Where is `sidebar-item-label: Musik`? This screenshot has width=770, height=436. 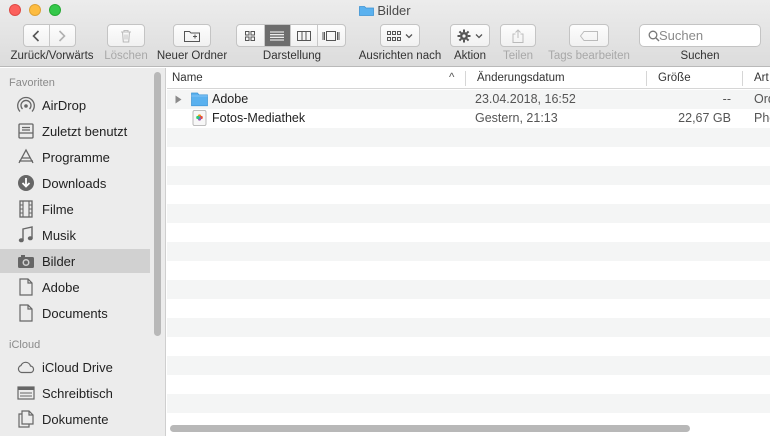
sidebar-item-label: Musik is located at coordinates (59, 235).